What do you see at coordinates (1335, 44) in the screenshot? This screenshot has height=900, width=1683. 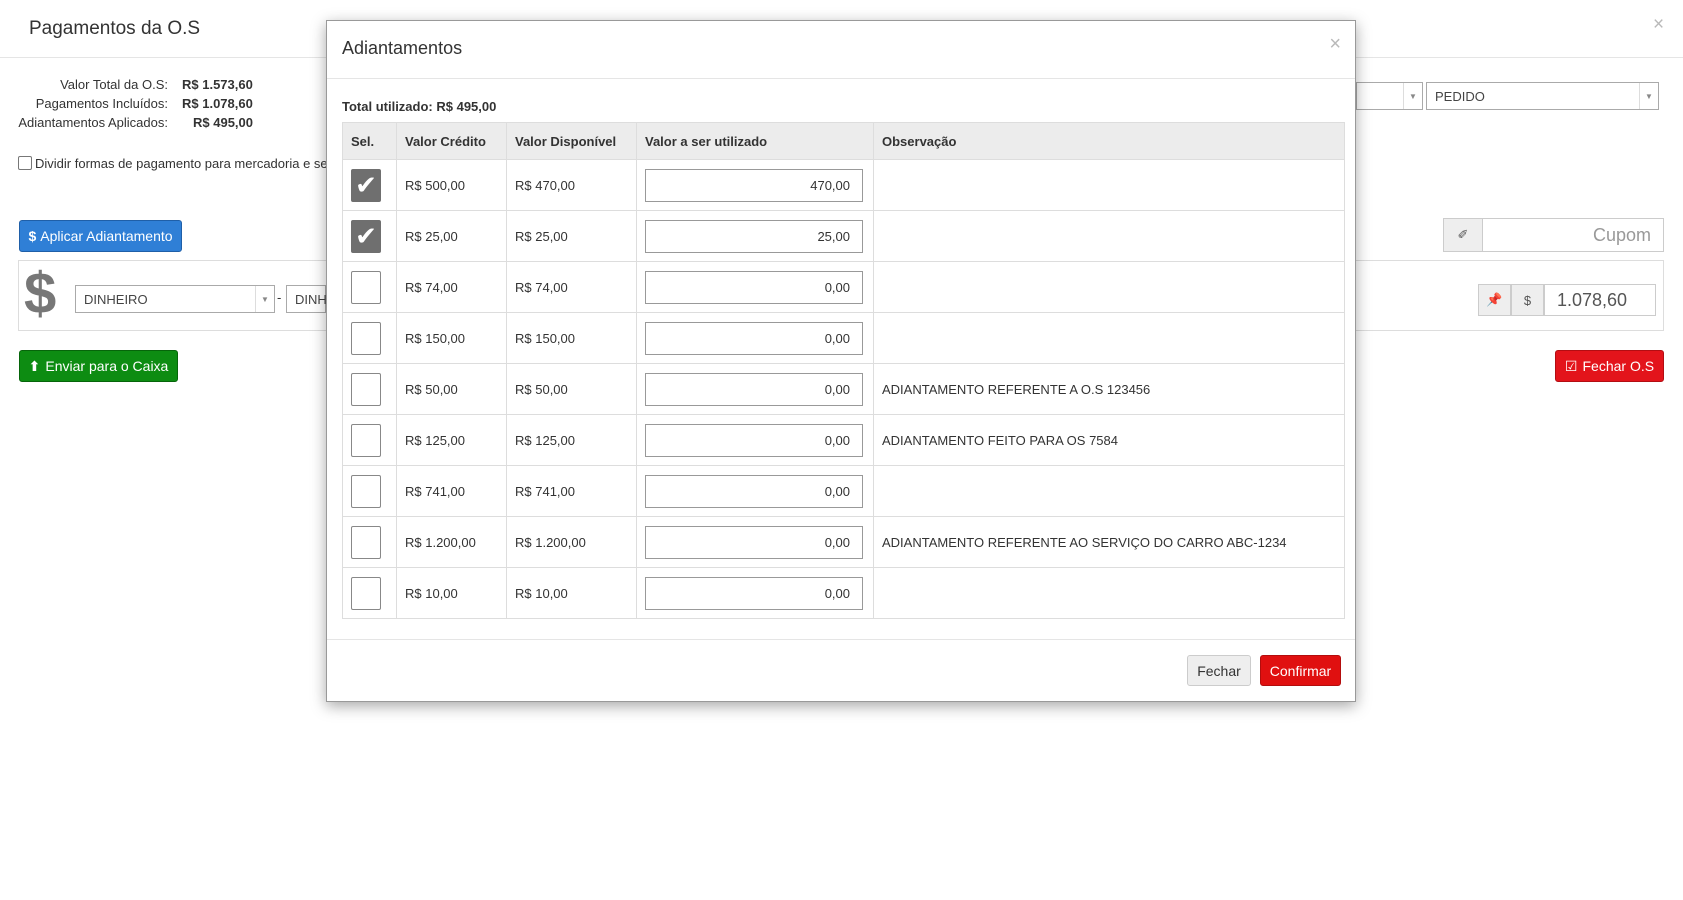 I see `close-icon: ×` at bounding box center [1335, 44].